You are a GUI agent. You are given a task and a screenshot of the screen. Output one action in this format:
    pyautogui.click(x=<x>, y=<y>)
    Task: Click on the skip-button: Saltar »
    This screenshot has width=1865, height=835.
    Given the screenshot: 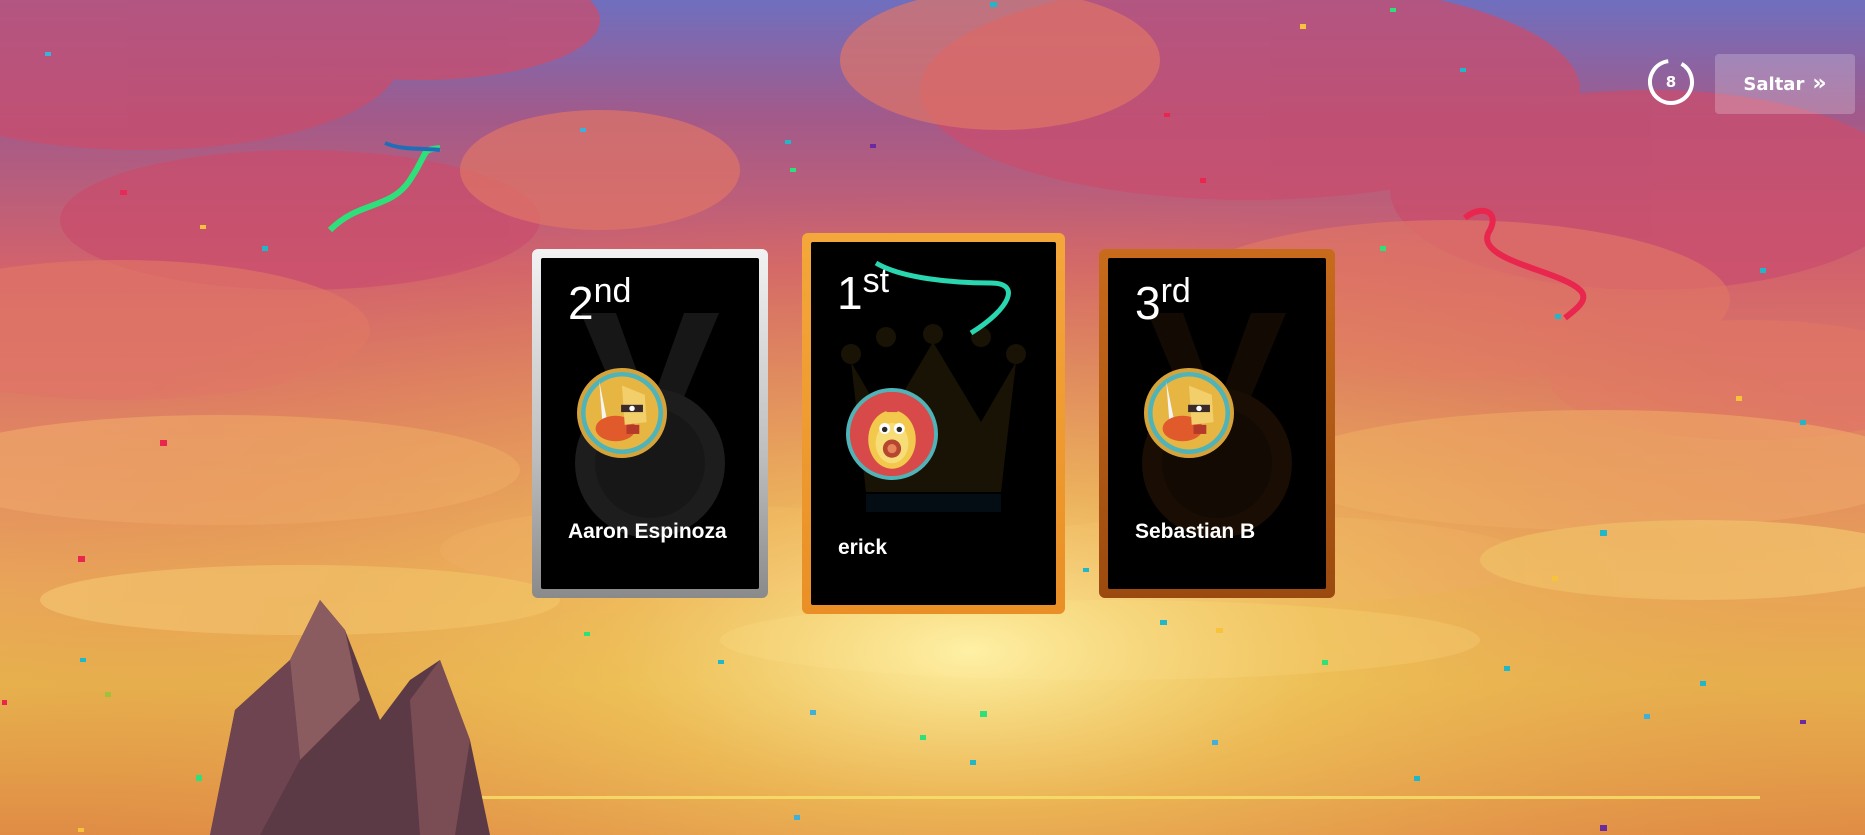 What is the action you would take?
    pyautogui.click(x=1785, y=84)
    